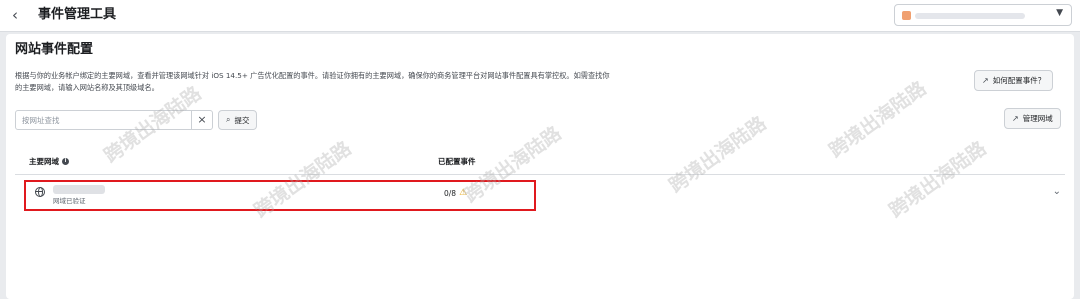  Describe the element at coordinates (540, 16) in the screenshot. I see `top-bar: ‹ 事件管理工具 ▼` at that location.